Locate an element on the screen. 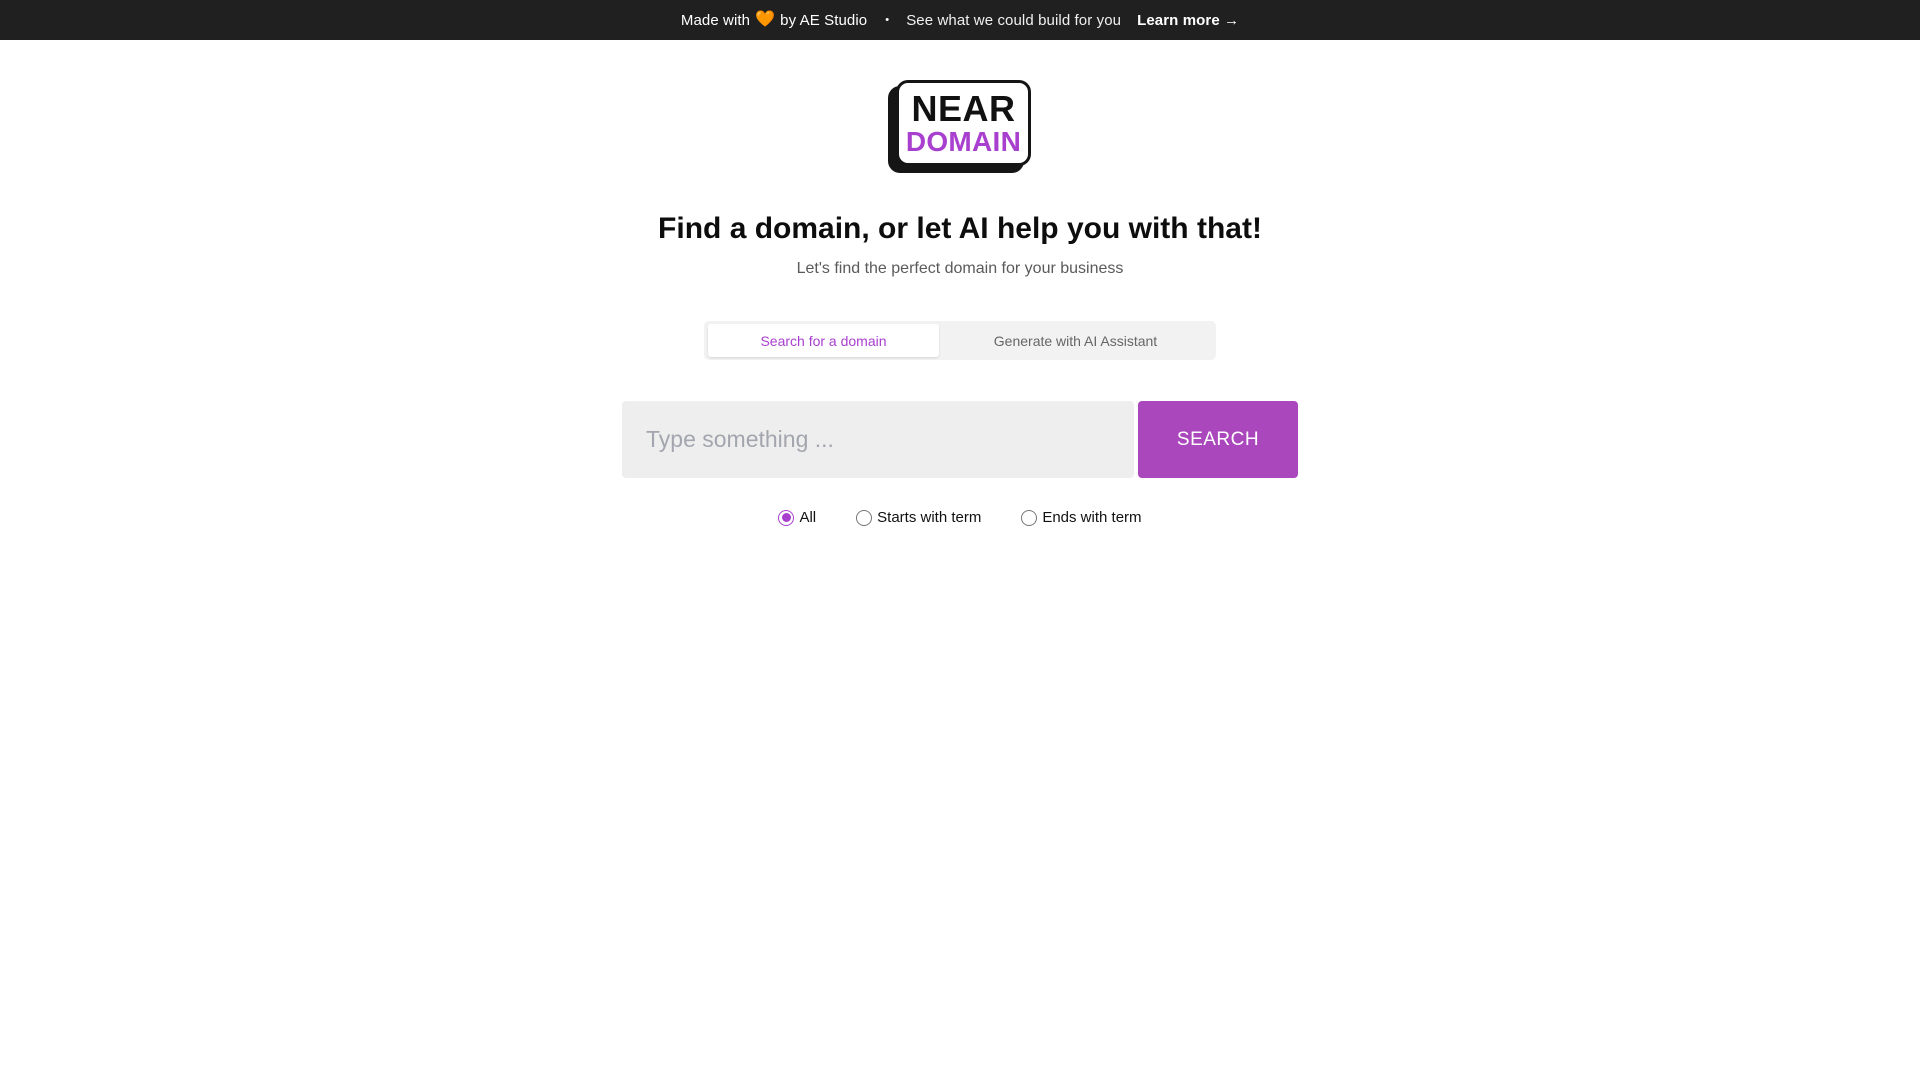 This screenshot has width=1920, height=1080. radio-starts-with-label: Starts with term is located at coordinates (929, 517).